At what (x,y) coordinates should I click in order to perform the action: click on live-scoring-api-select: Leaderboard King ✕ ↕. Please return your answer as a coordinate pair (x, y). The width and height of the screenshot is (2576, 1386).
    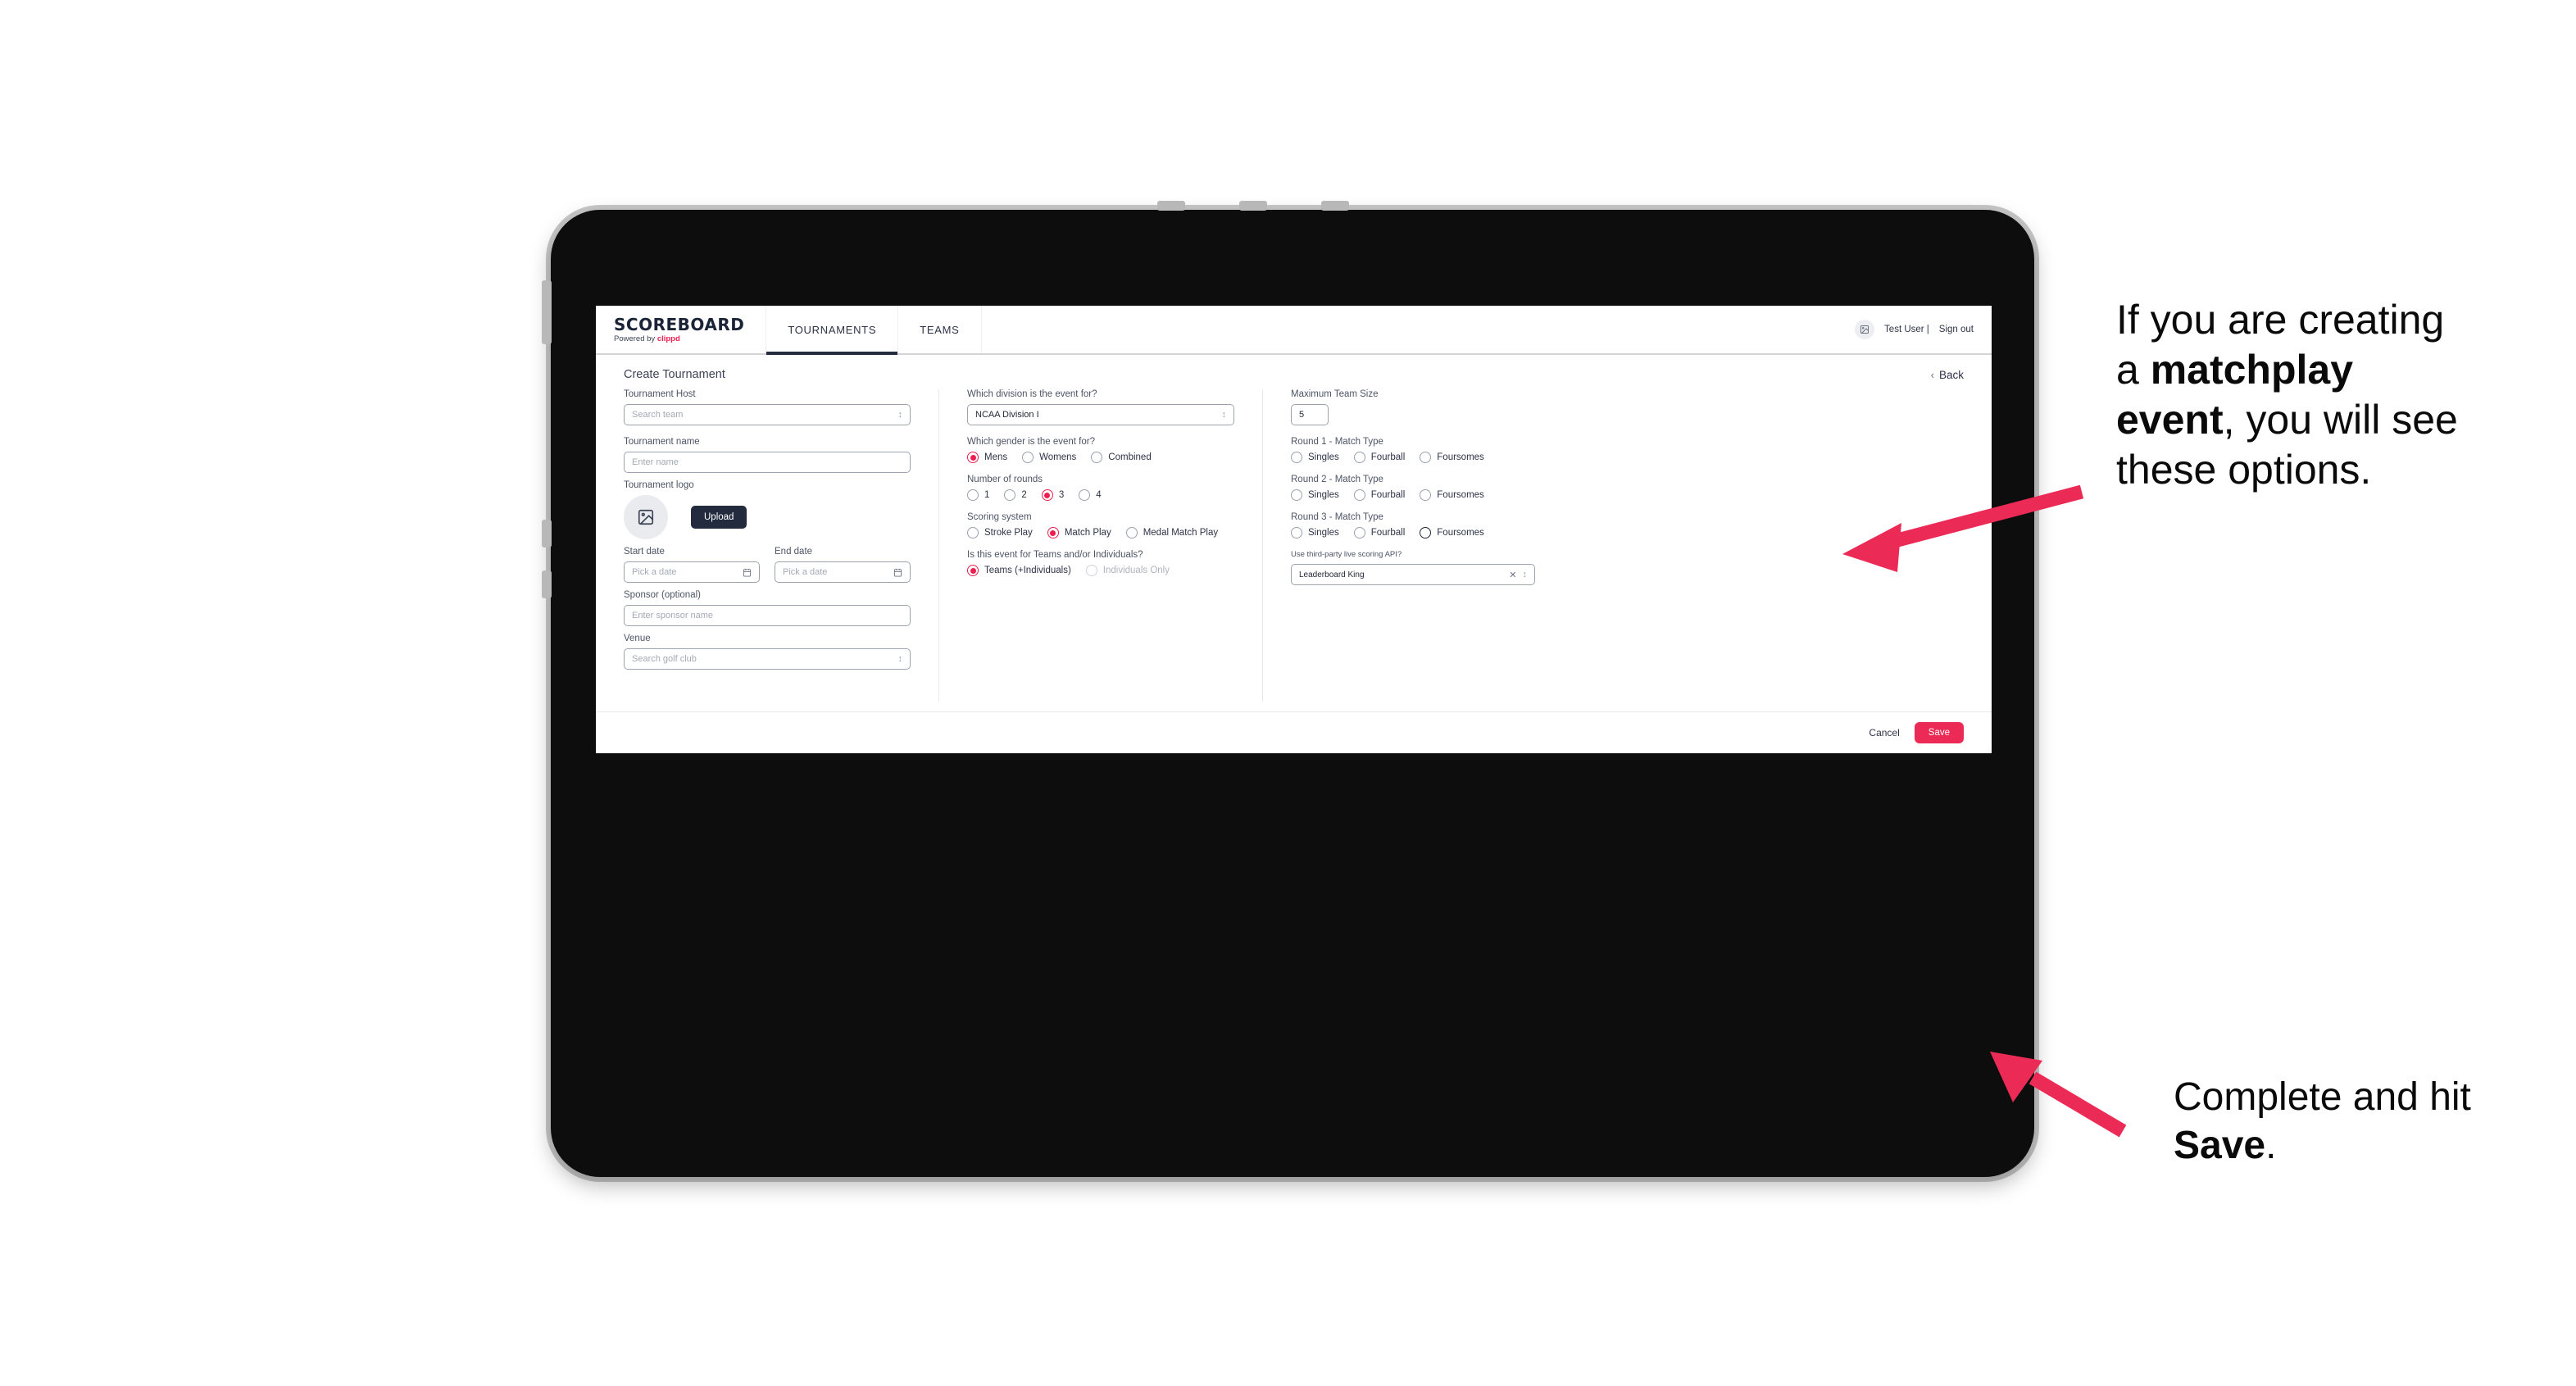
    Looking at the image, I should click on (1413, 574).